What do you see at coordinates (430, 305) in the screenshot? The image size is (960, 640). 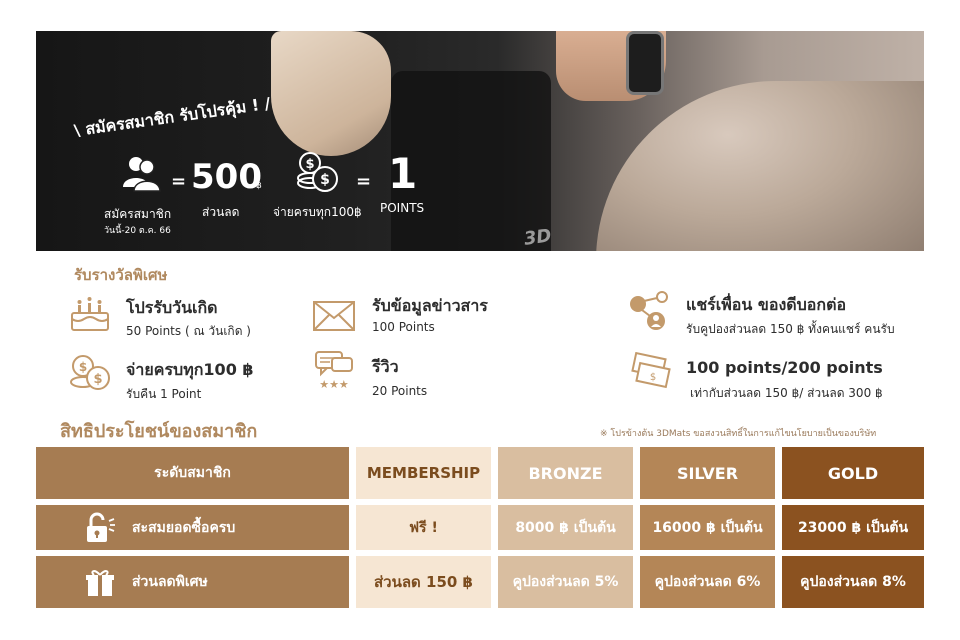 I see `reward-title-news: รับข้อมูลข่าวสาร` at bounding box center [430, 305].